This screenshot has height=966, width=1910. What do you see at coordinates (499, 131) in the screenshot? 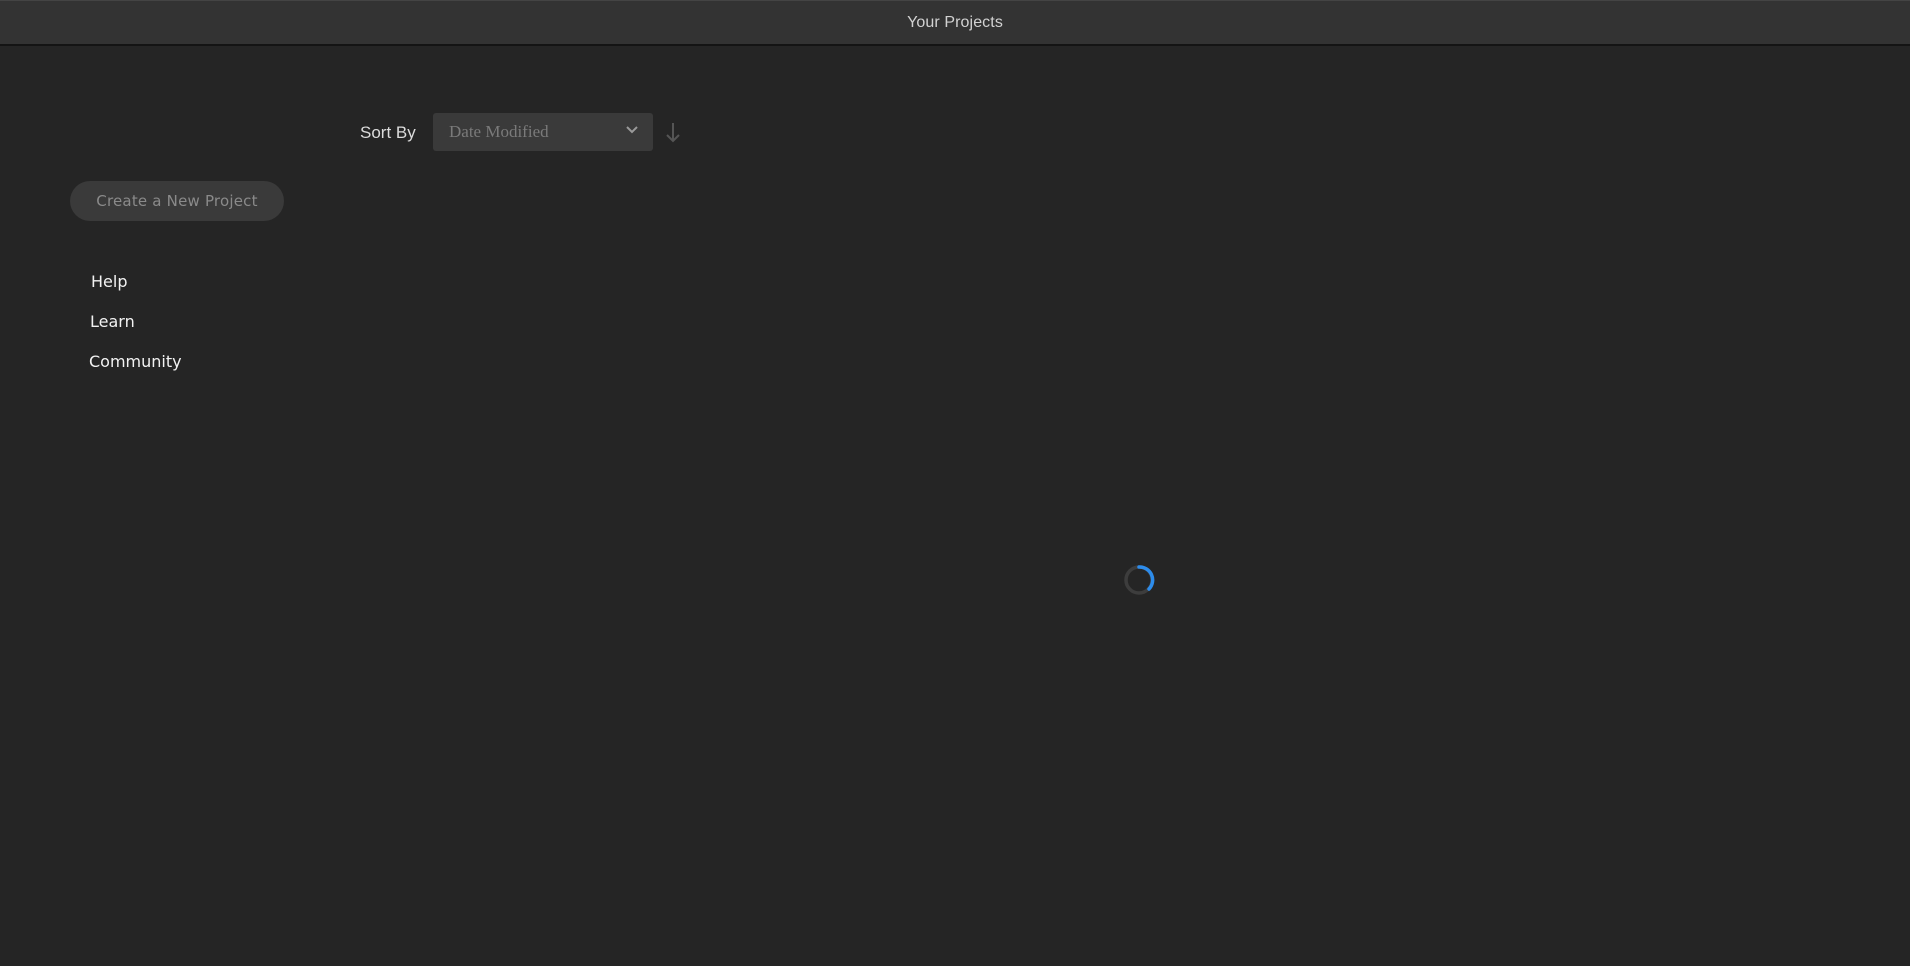
I see `sort-by-selected-value: Date Modified` at bounding box center [499, 131].